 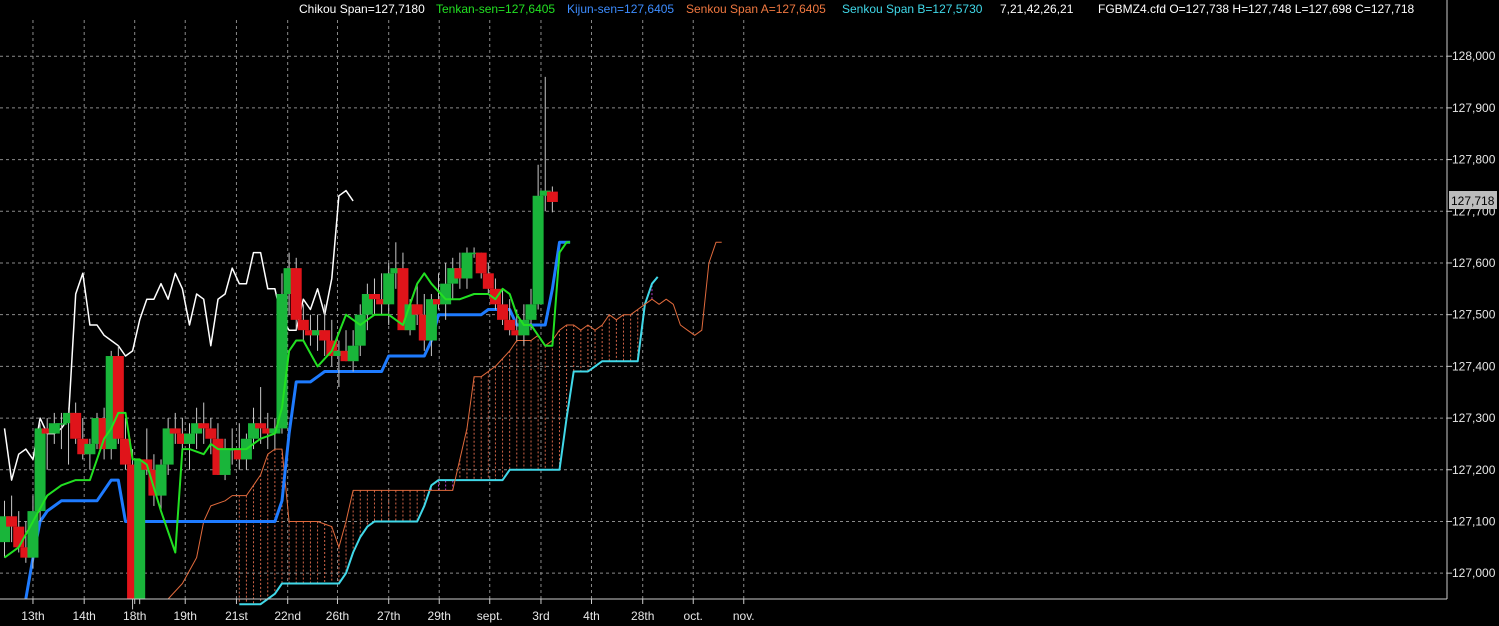 What do you see at coordinates (1474, 56) in the screenshot?
I see `y-tick-label: 128,000` at bounding box center [1474, 56].